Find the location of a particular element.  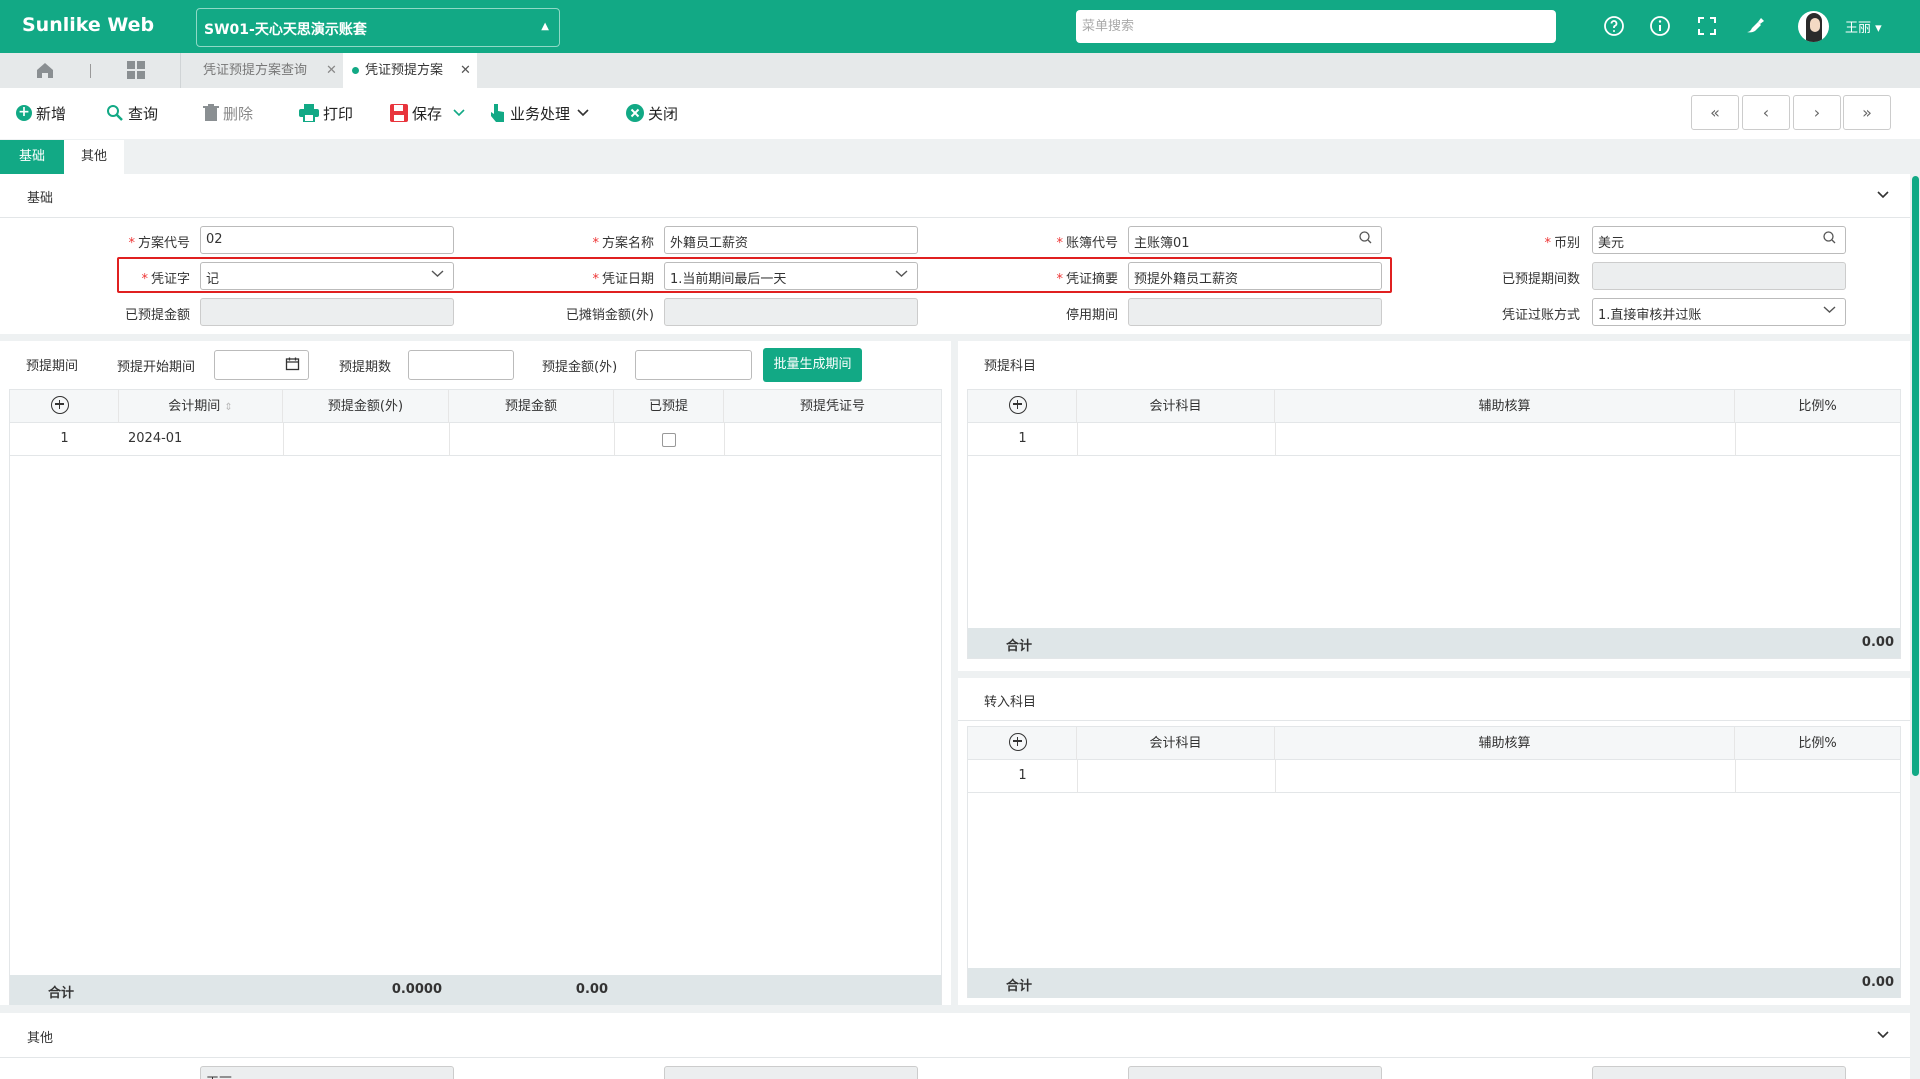

top-bar: Sunlike Web SW01-天心天思演示账套 ▲ 王丽 ▾ is located at coordinates (960, 26).